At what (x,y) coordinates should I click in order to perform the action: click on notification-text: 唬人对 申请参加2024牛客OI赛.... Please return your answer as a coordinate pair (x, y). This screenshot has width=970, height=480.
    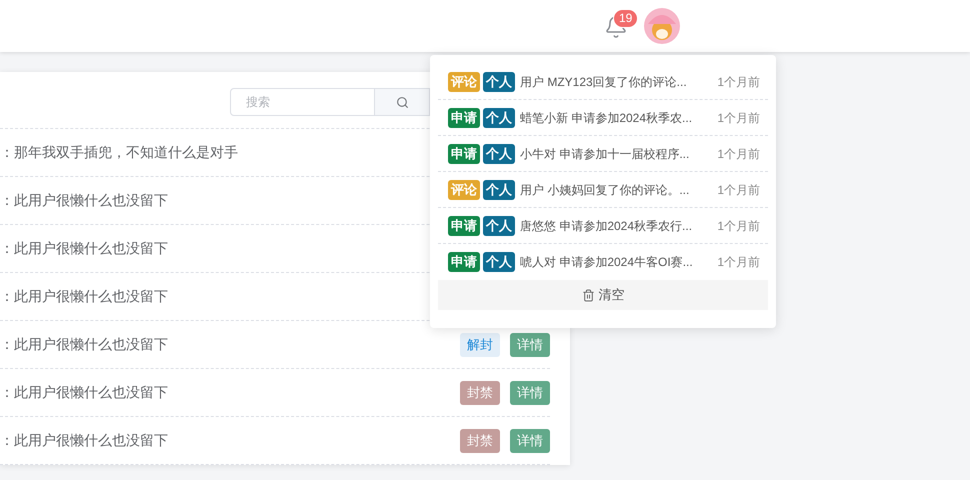
    Looking at the image, I should click on (607, 262).